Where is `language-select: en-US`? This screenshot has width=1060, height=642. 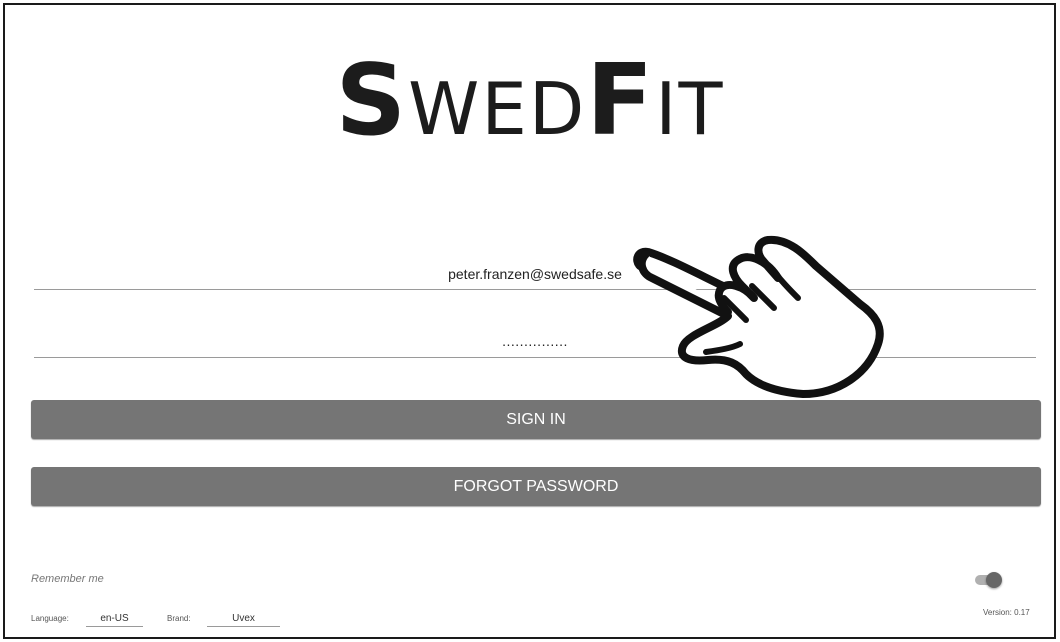 language-select: en-US is located at coordinates (114, 620).